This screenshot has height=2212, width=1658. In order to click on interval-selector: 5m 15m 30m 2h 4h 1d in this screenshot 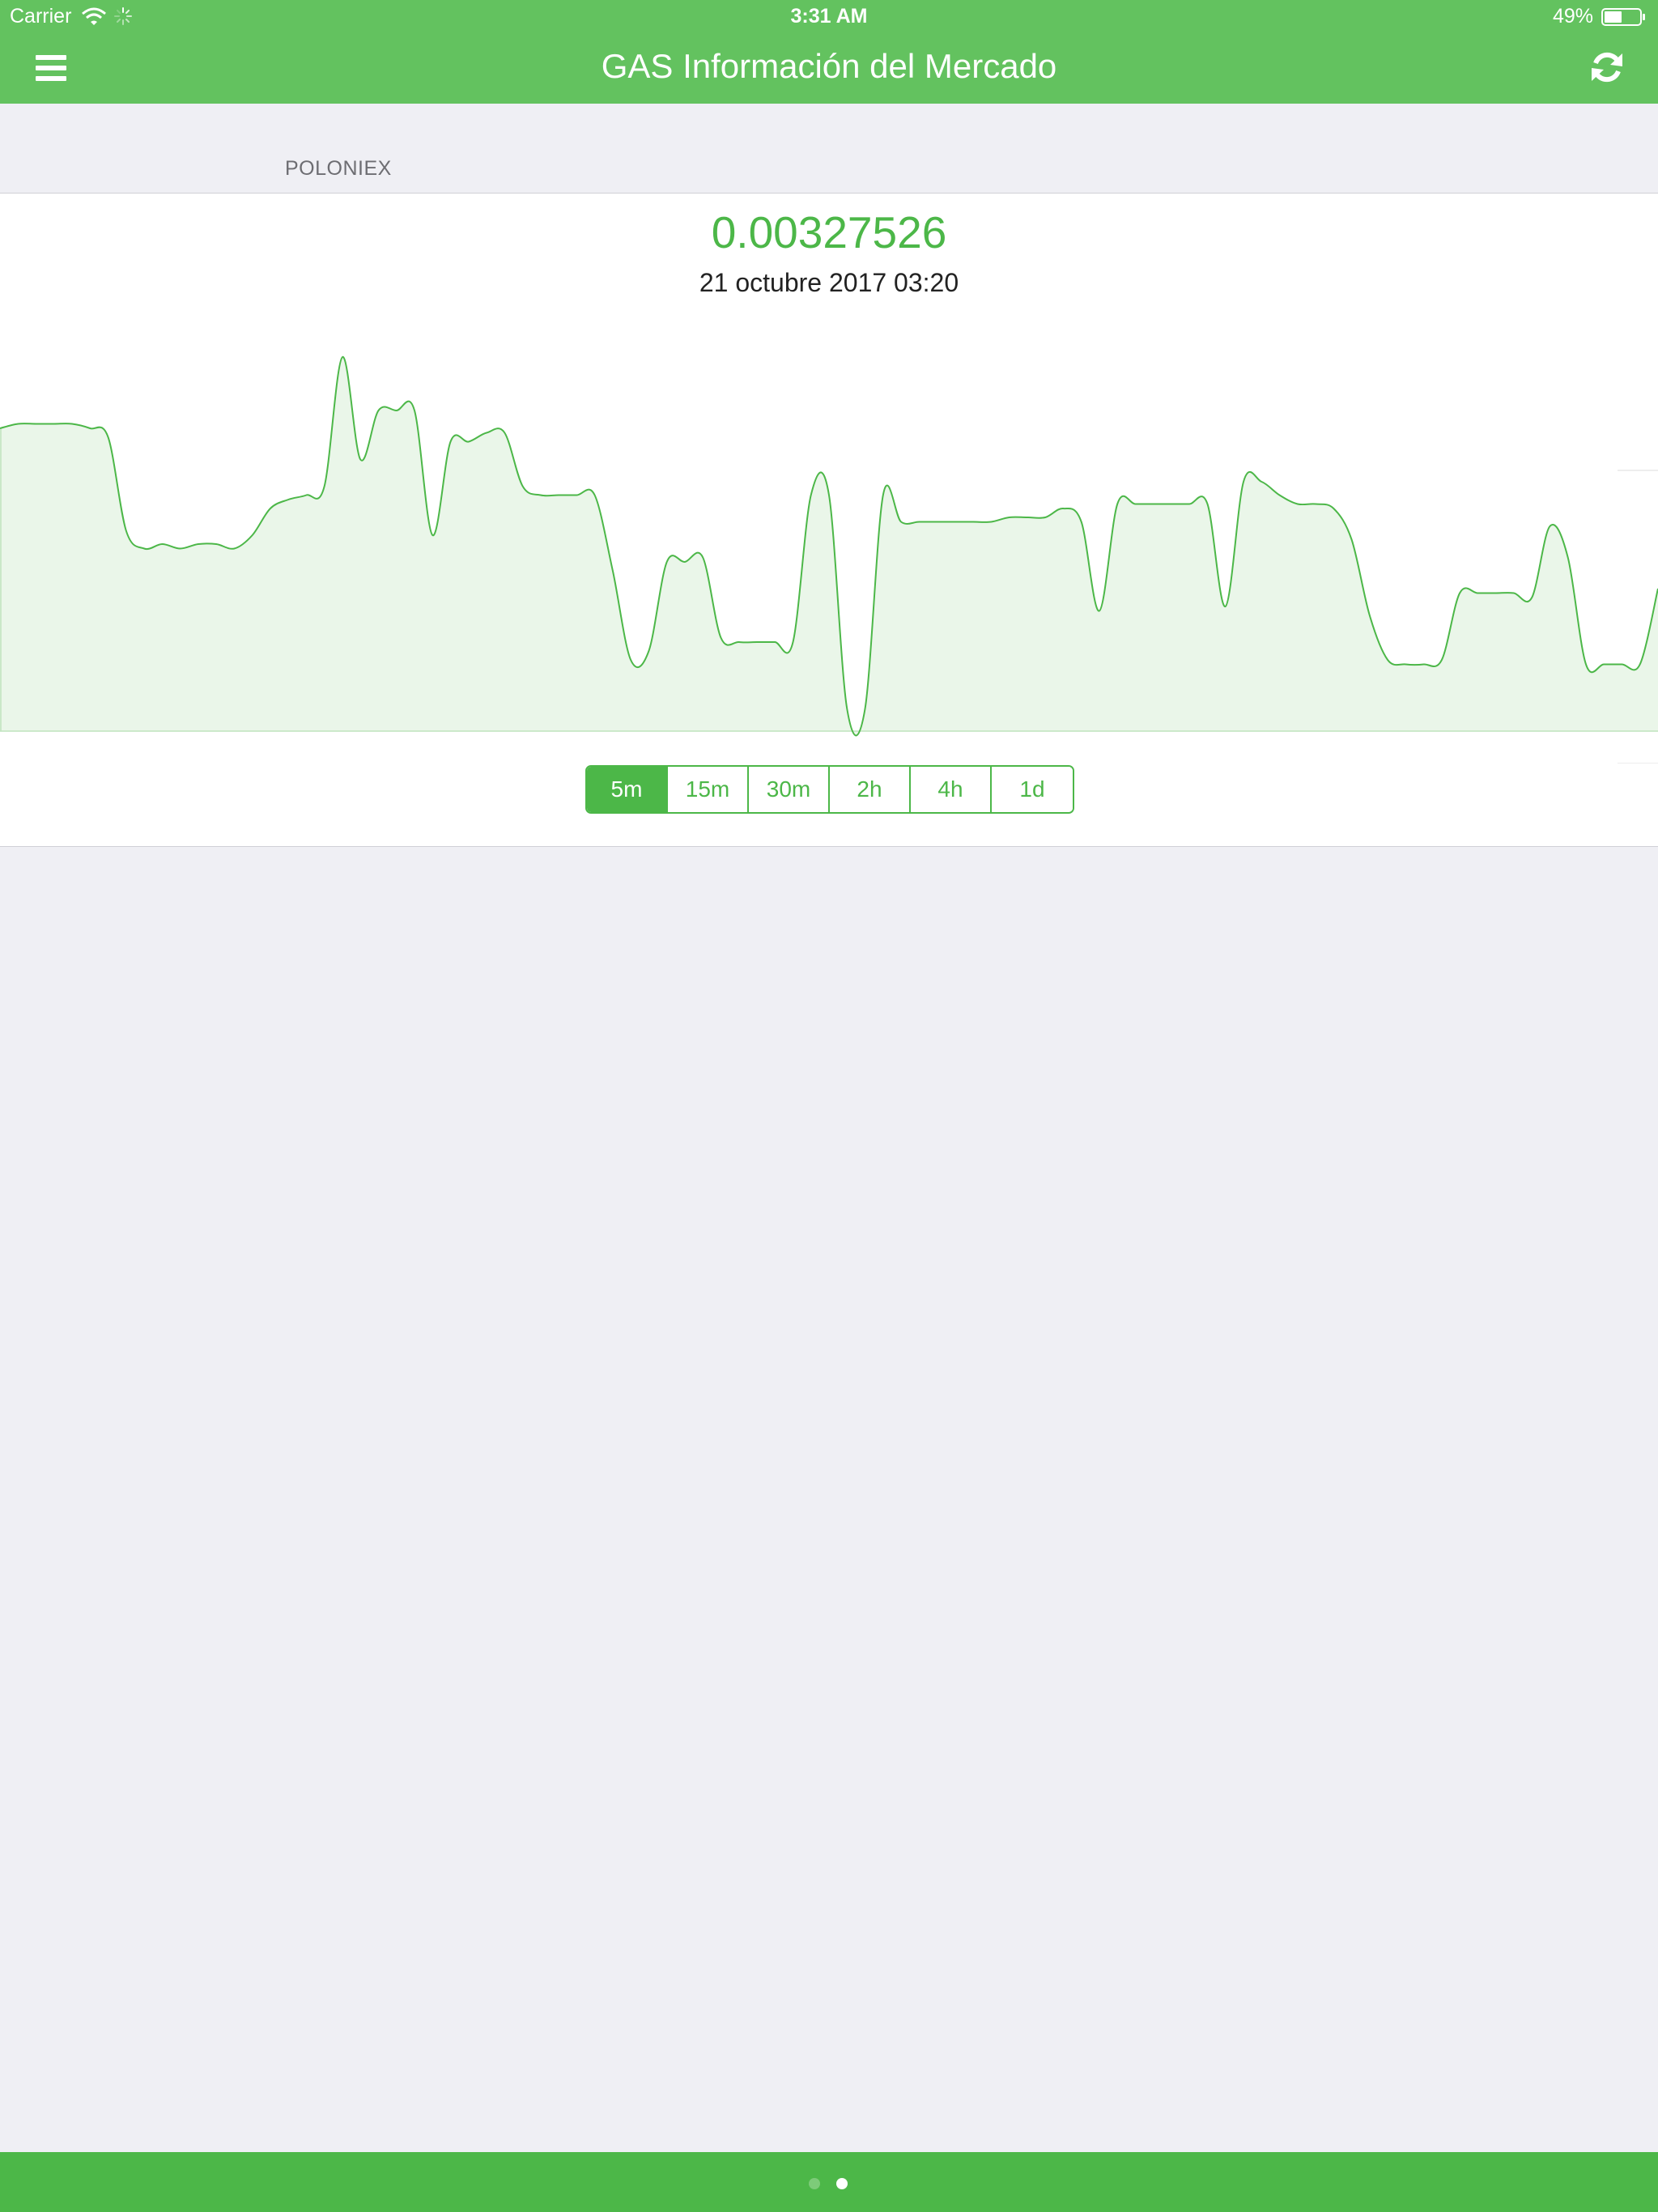, I will do `click(829, 790)`.